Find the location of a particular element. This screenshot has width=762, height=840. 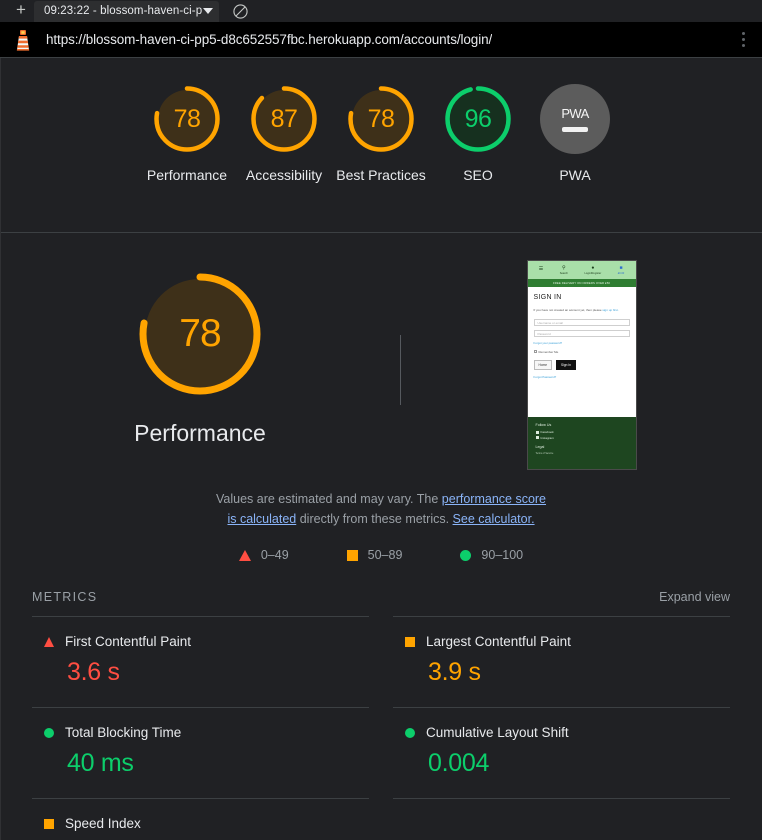

expand-view-button: Expand view is located at coordinates (694, 597).